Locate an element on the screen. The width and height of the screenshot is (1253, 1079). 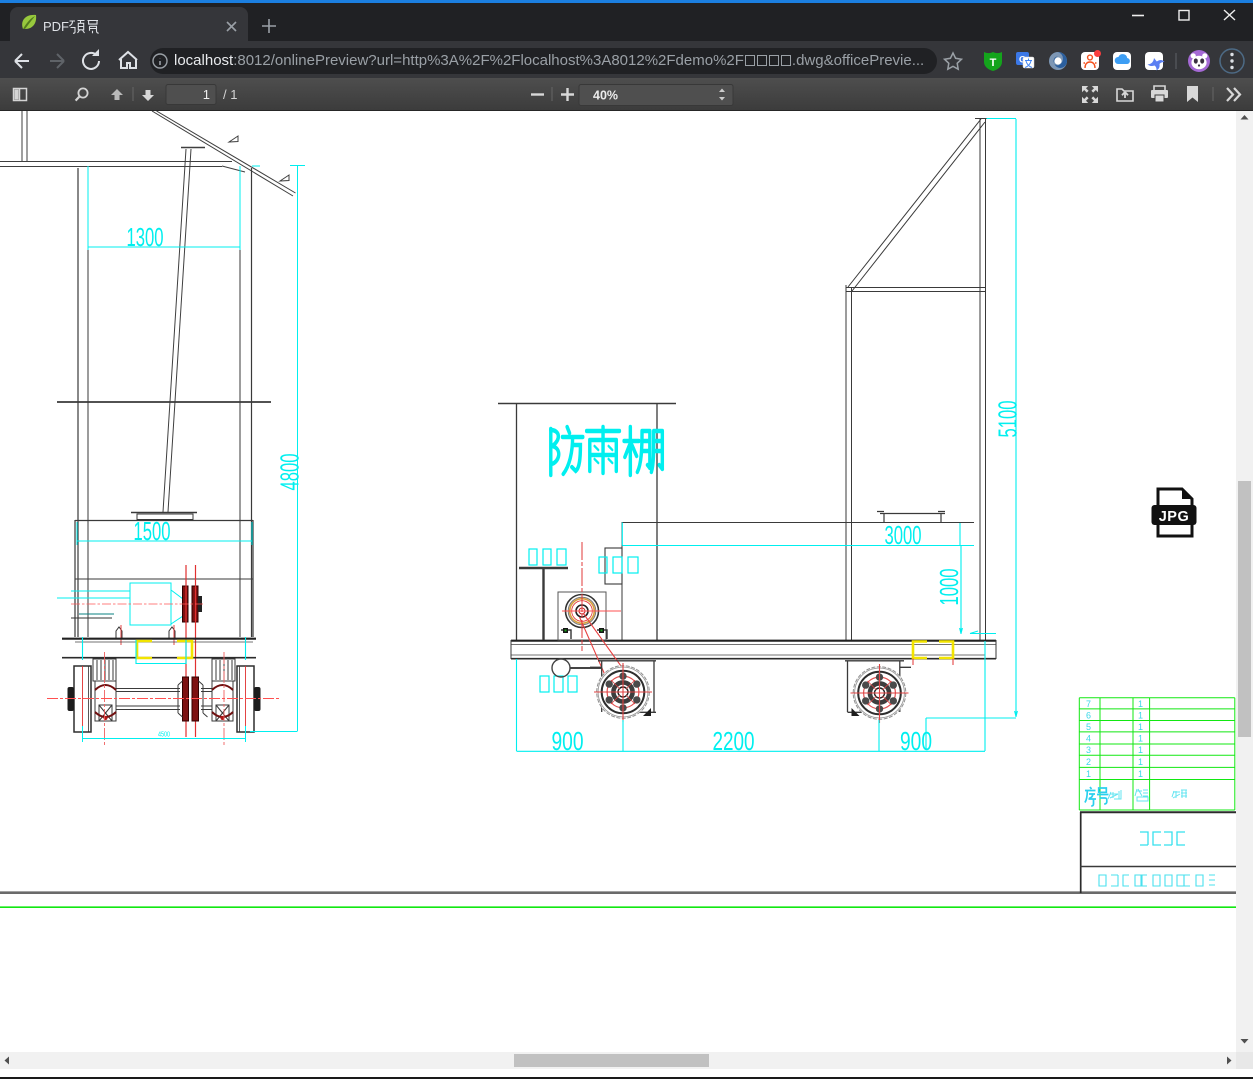
svg-text: 7 is located at coordinates (1088, 704).